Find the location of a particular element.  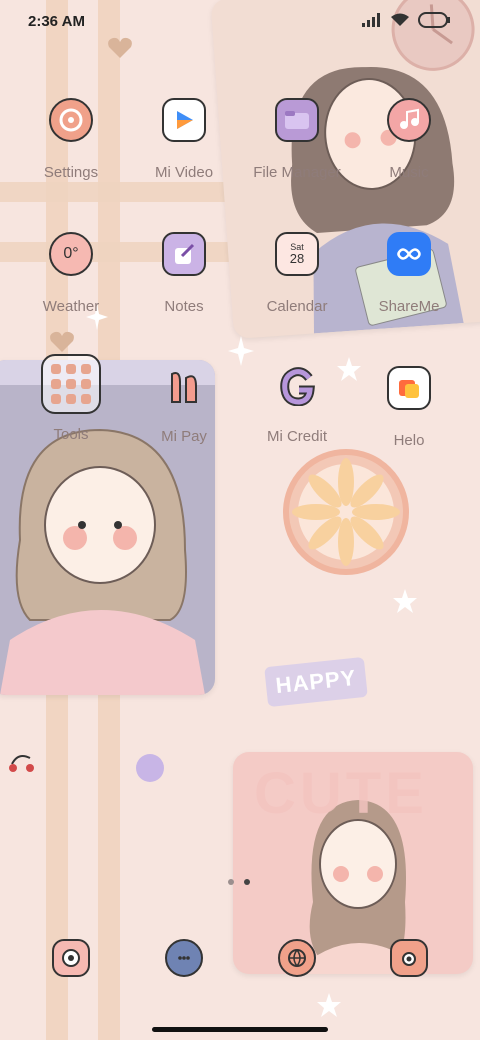

messages-icon is located at coordinates (184, 958).